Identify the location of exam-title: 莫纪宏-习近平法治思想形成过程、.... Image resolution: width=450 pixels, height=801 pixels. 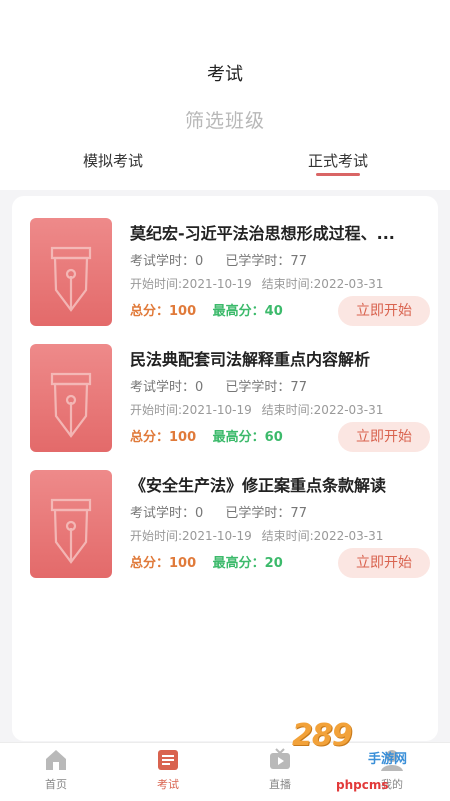
(262, 233).